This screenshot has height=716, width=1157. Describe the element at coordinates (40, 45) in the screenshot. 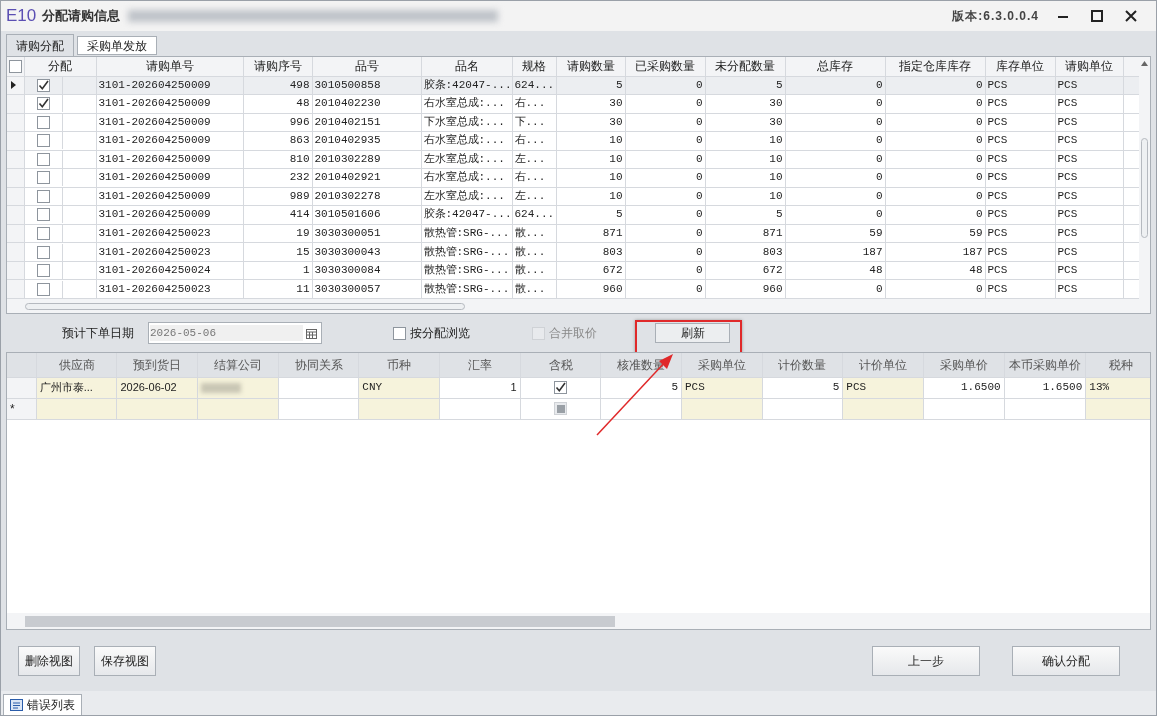

I see `tab: 请购分配` at that location.